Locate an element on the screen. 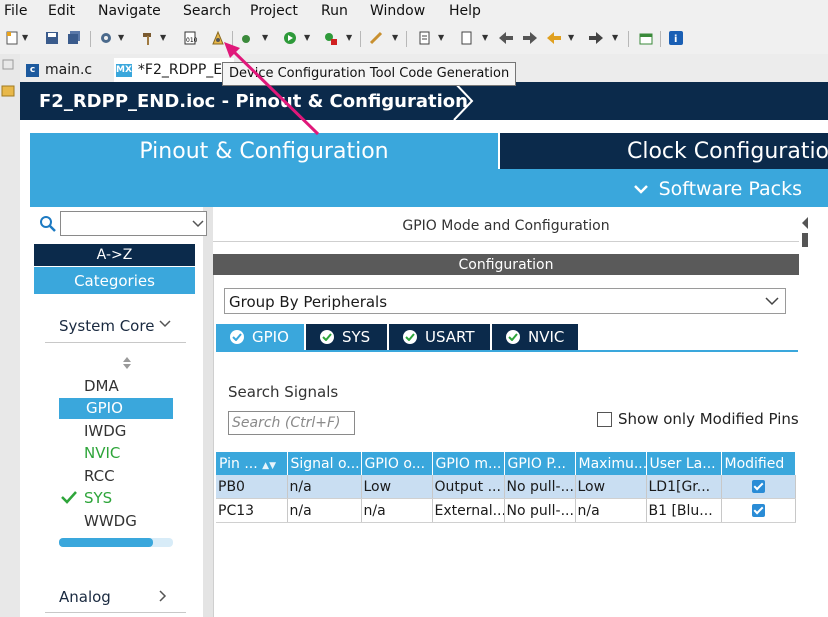 The height and width of the screenshot is (617, 828). code-generation-icon is located at coordinates (218, 38).